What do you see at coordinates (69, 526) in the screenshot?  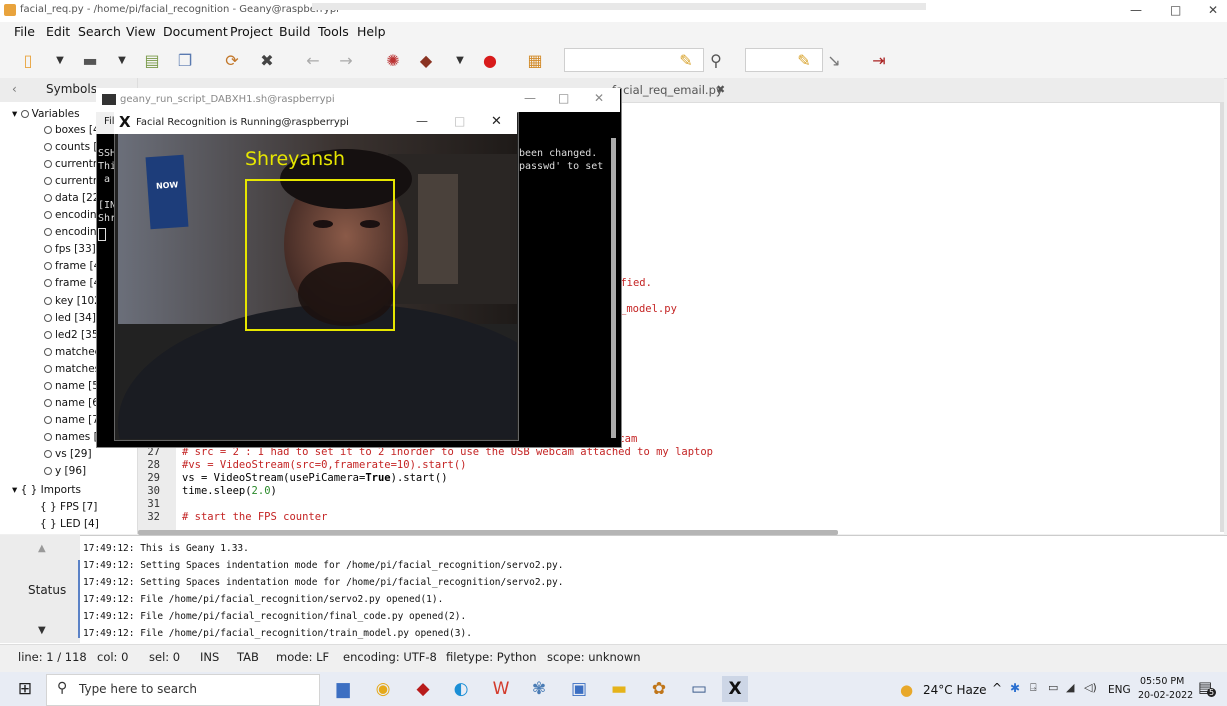 I see `tree-item: { } LED [4]` at bounding box center [69, 526].